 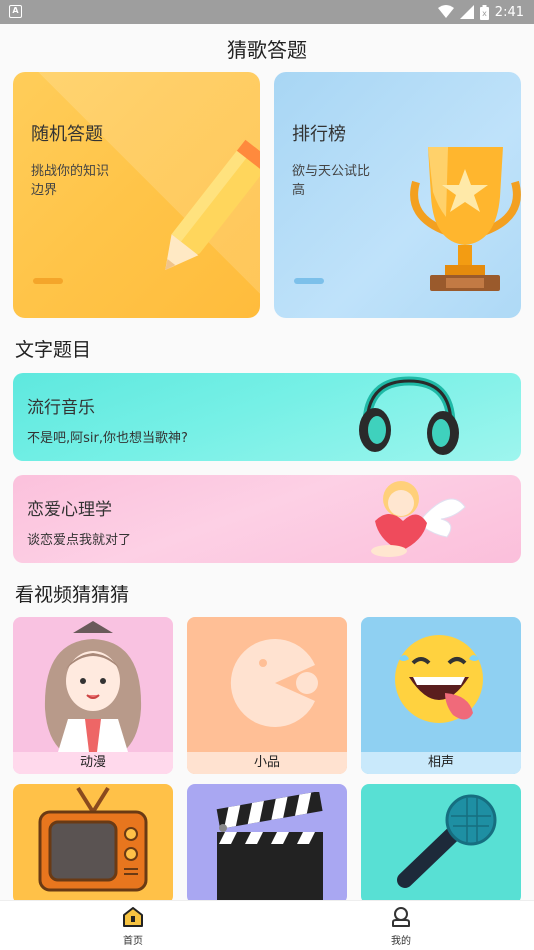 I want to click on tile-label: 小品, so click(x=267, y=763).